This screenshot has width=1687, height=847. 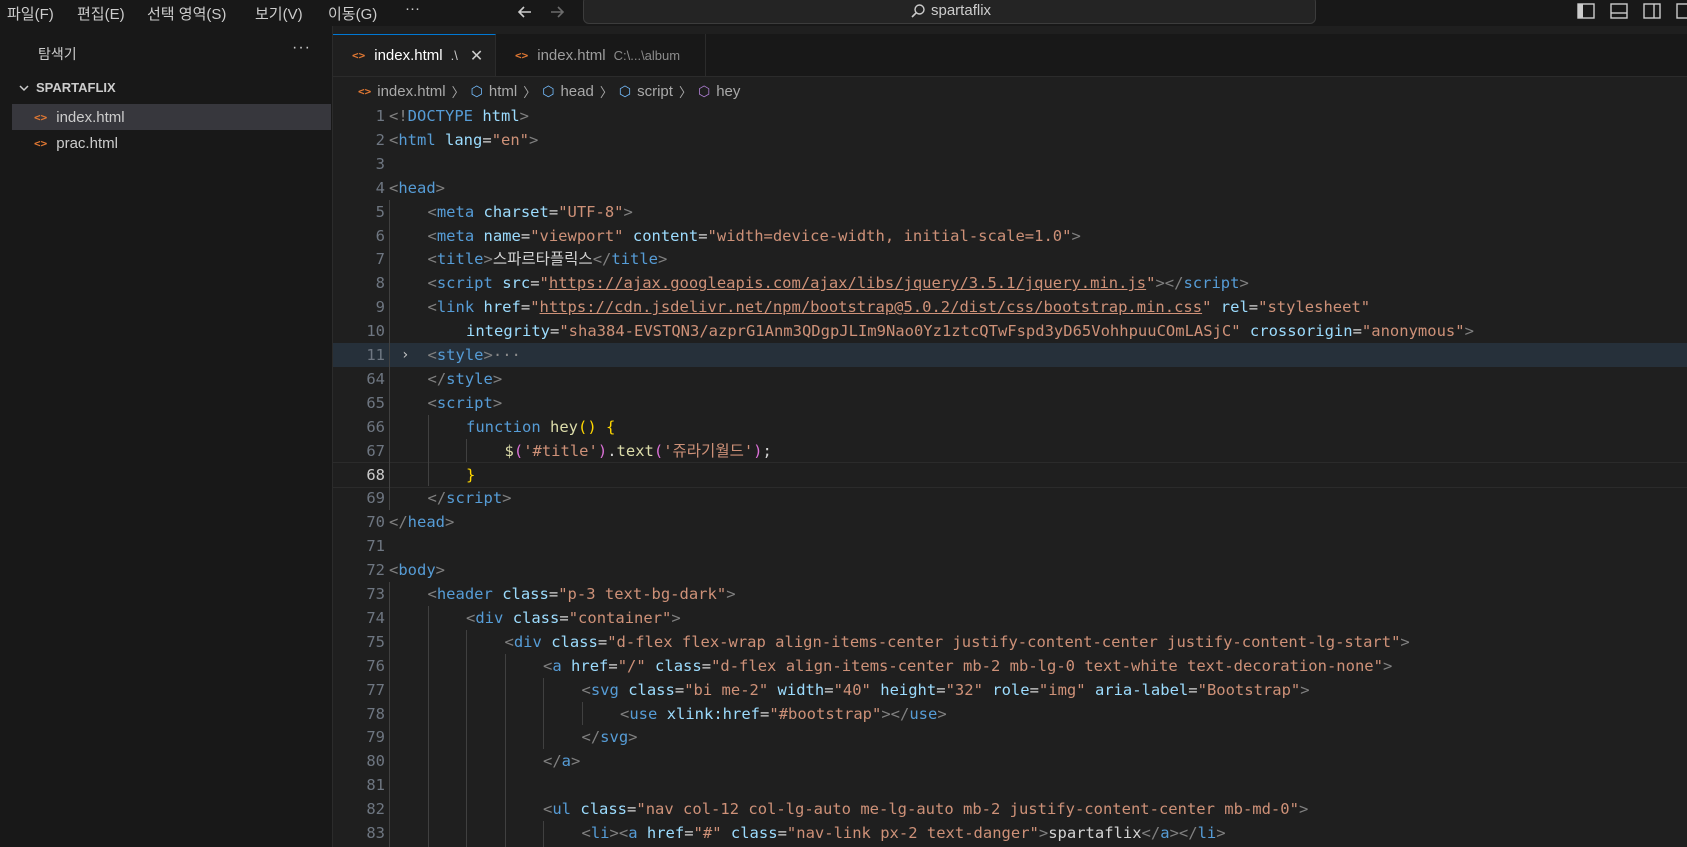 I want to click on line-number: 67, so click(x=375, y=450).